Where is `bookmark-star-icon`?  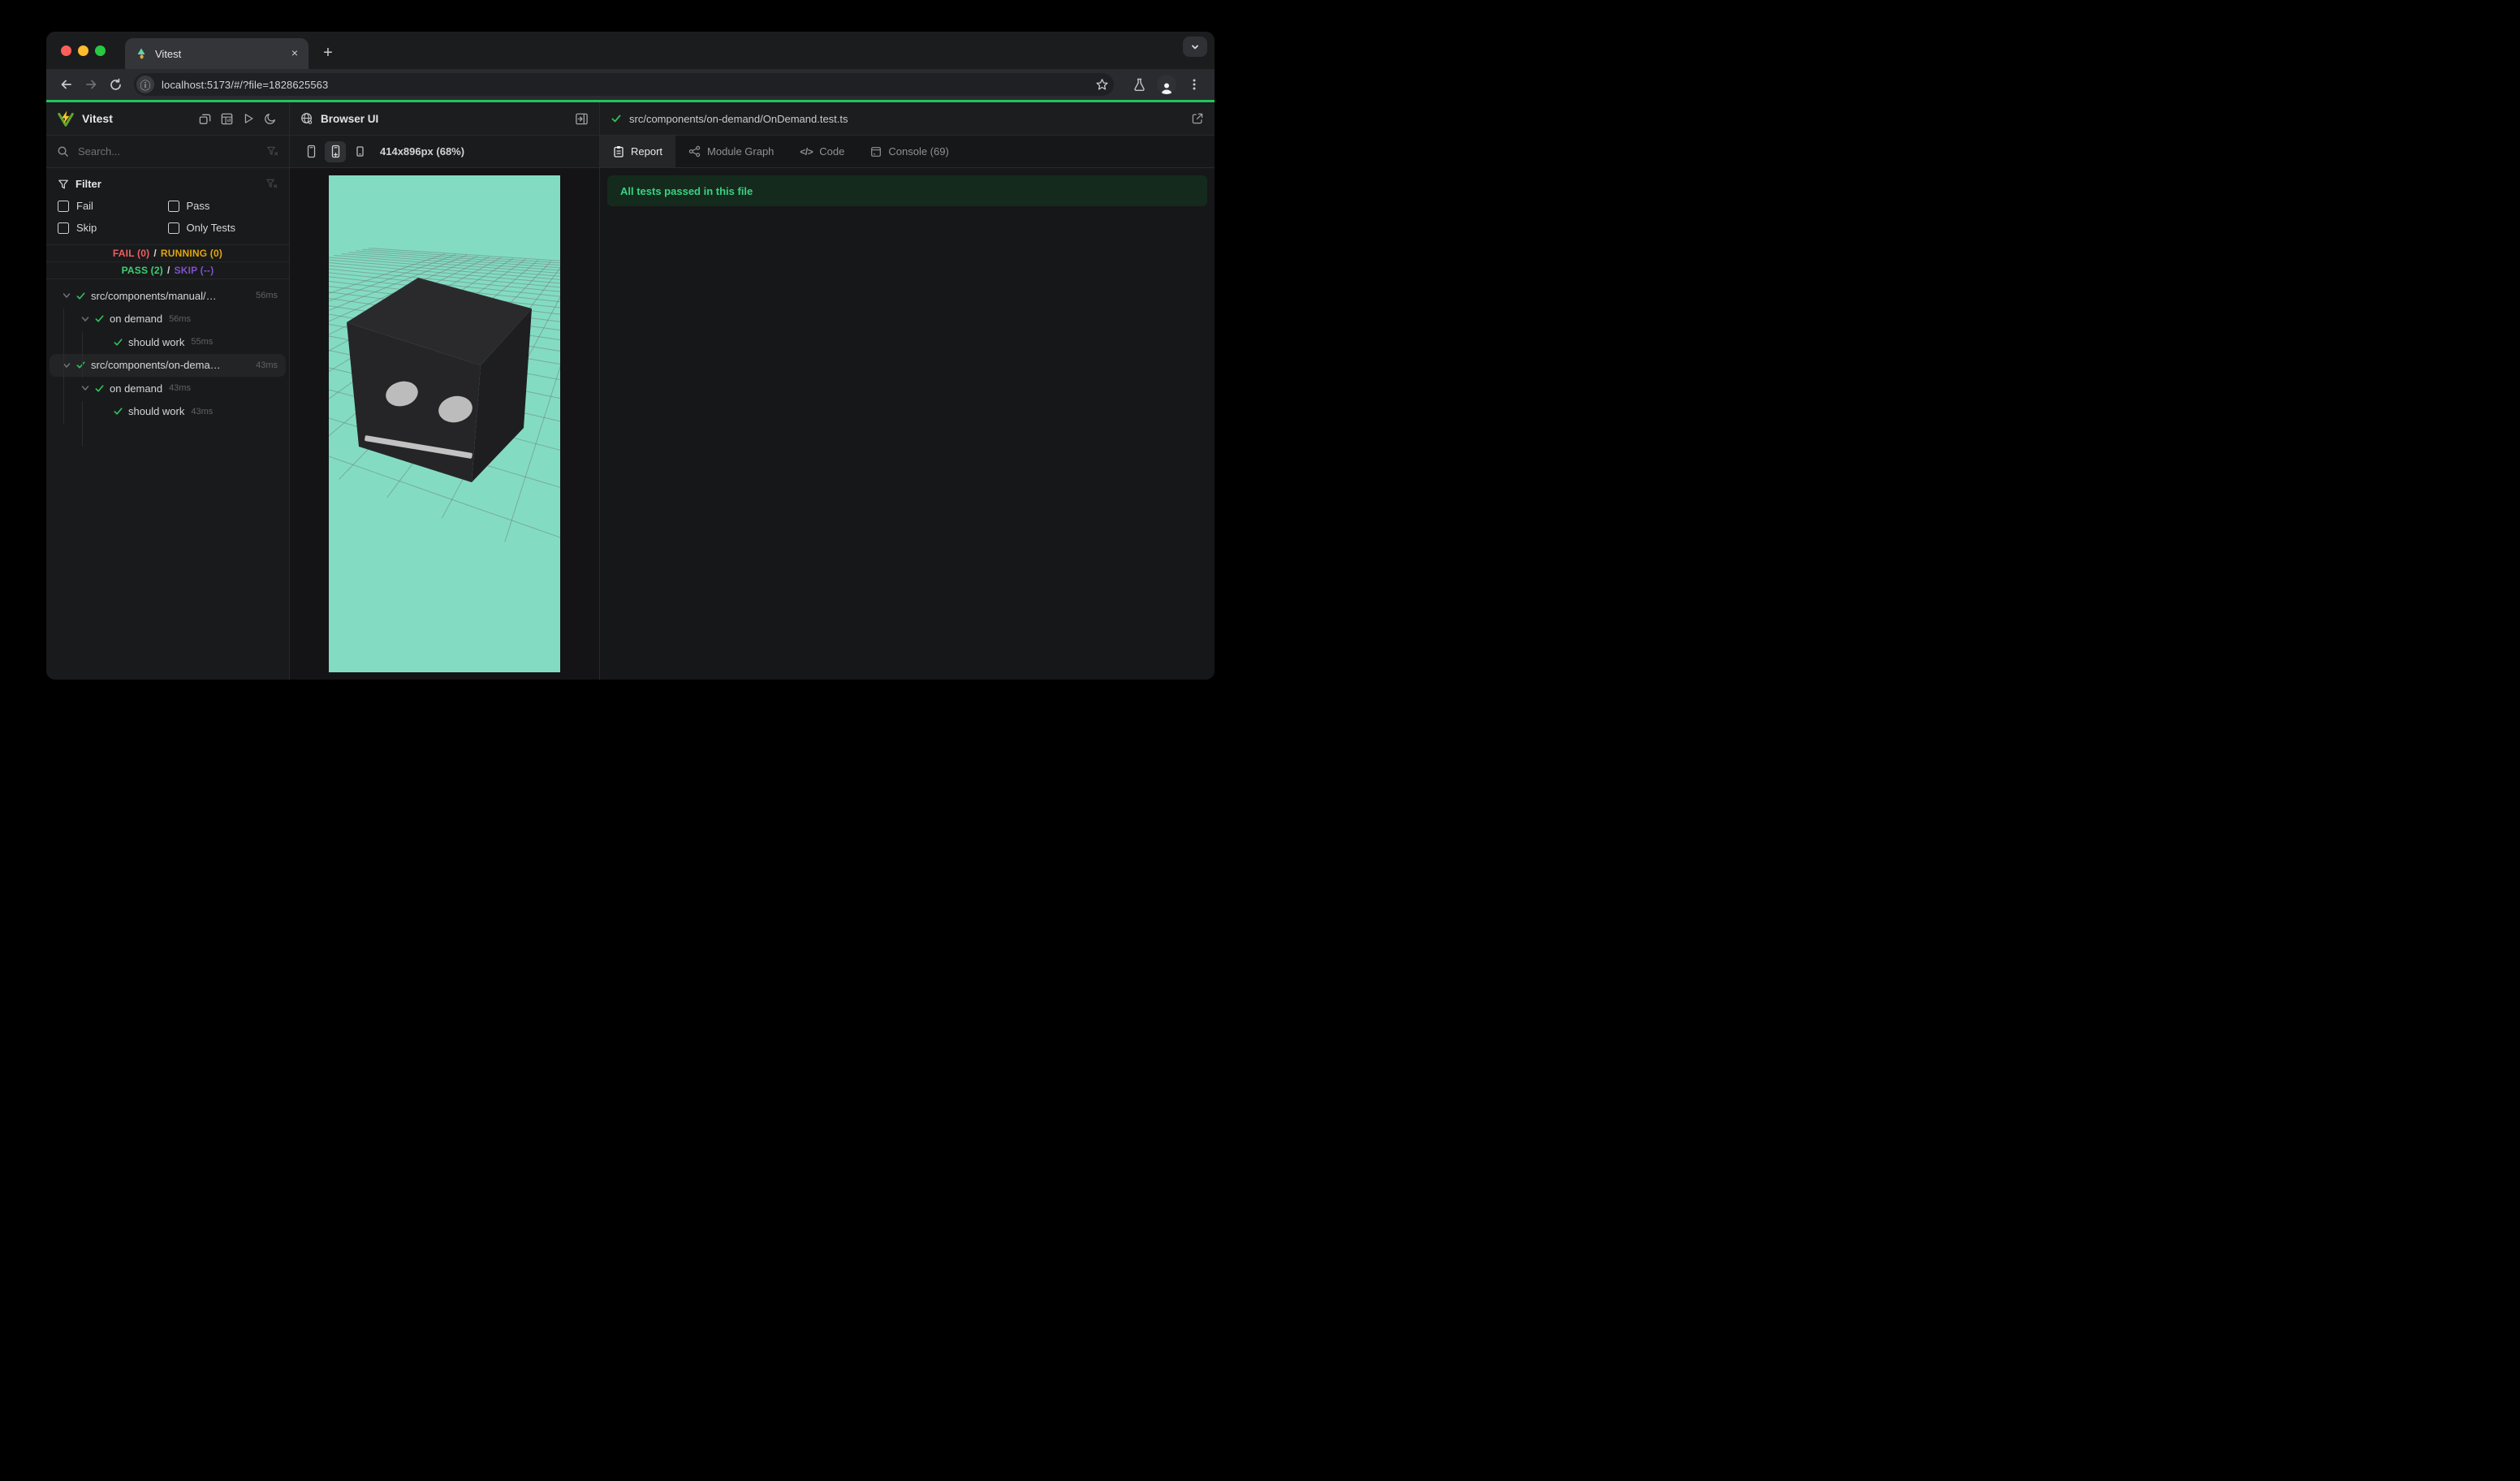
bookmark-star-icon is located at coordinates (1102, 85).